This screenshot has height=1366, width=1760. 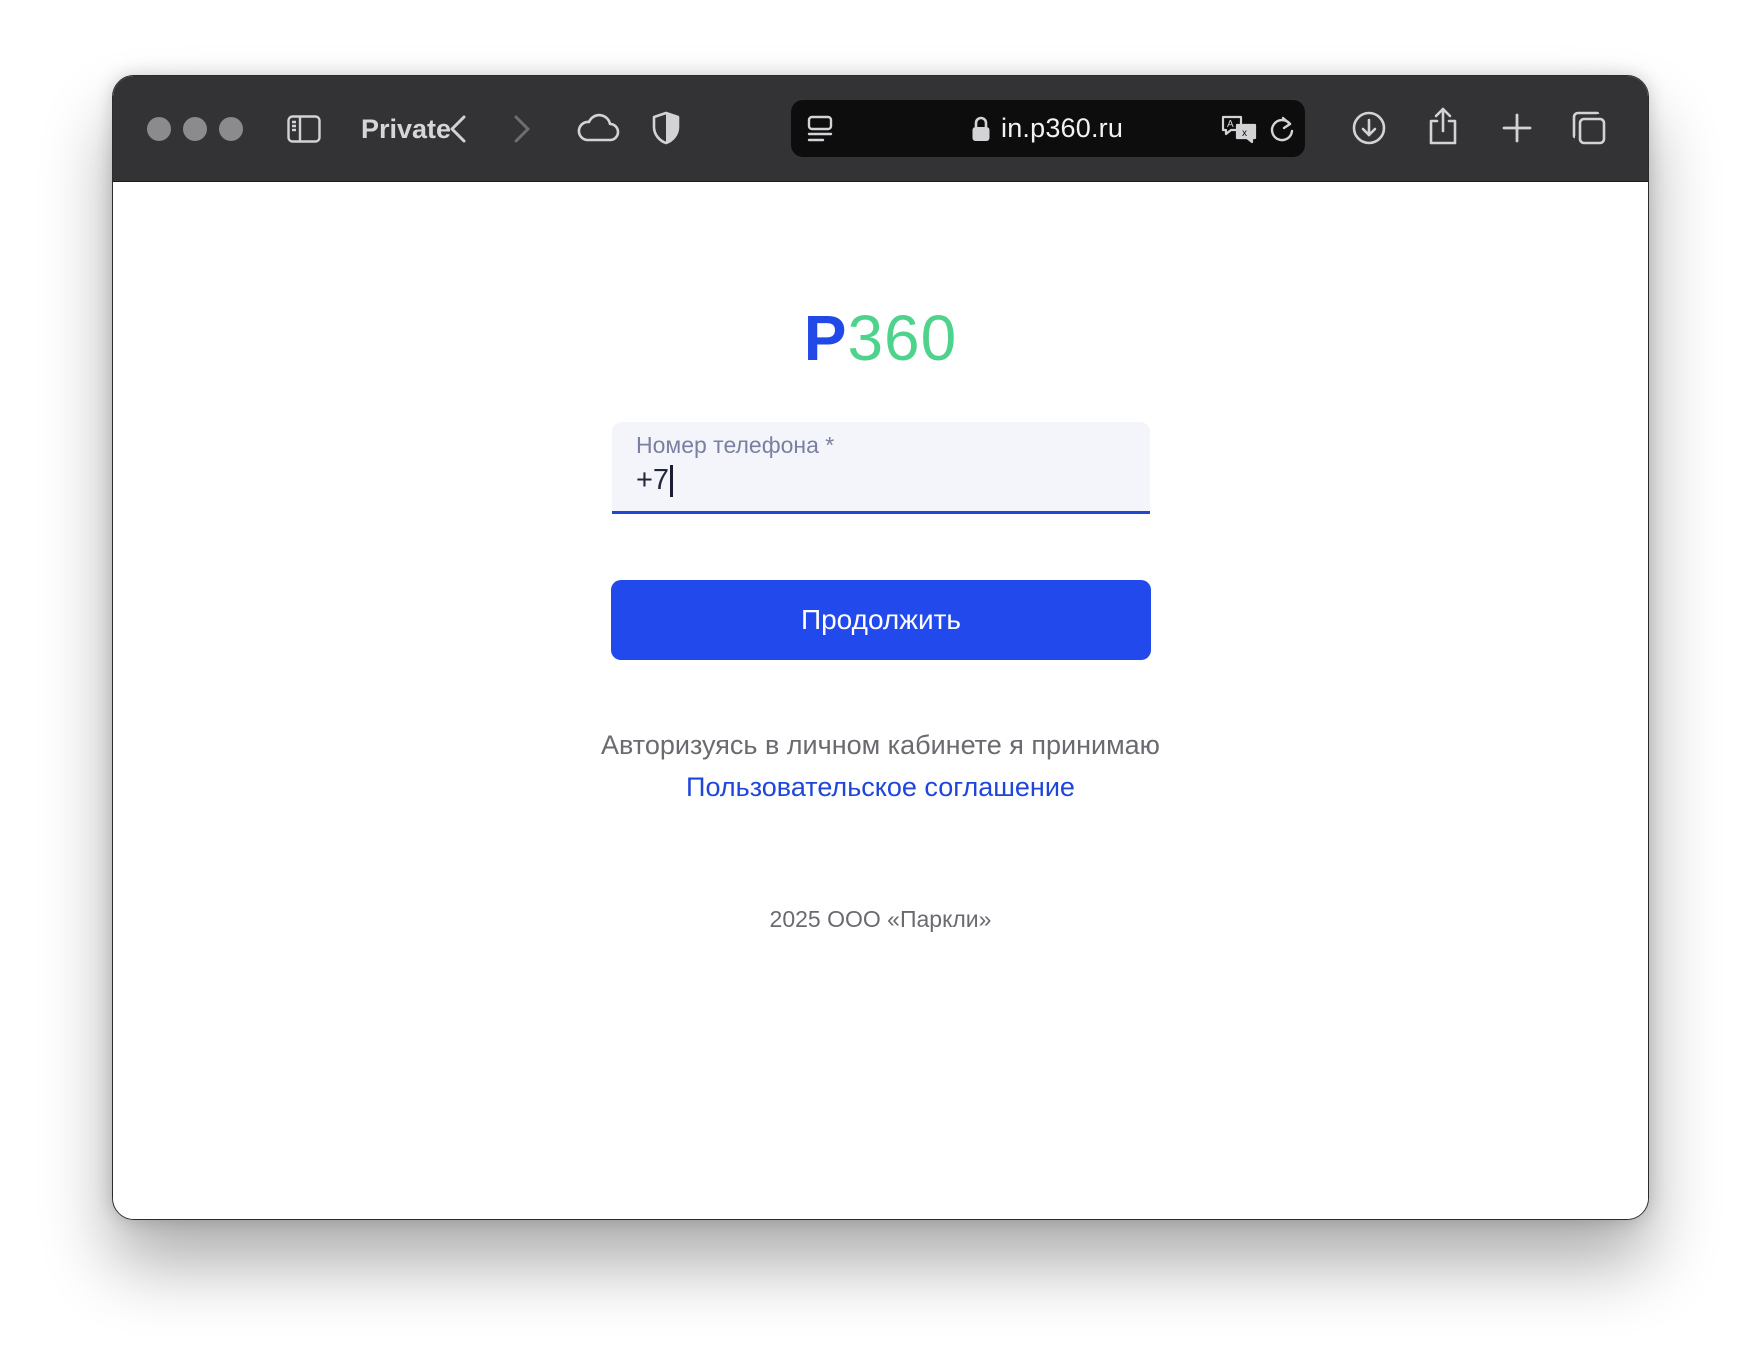 What do you see at coordinates (406, 129) in the screenshot?
I see `private-mode-label: Private` at bounding box center [406, 129].